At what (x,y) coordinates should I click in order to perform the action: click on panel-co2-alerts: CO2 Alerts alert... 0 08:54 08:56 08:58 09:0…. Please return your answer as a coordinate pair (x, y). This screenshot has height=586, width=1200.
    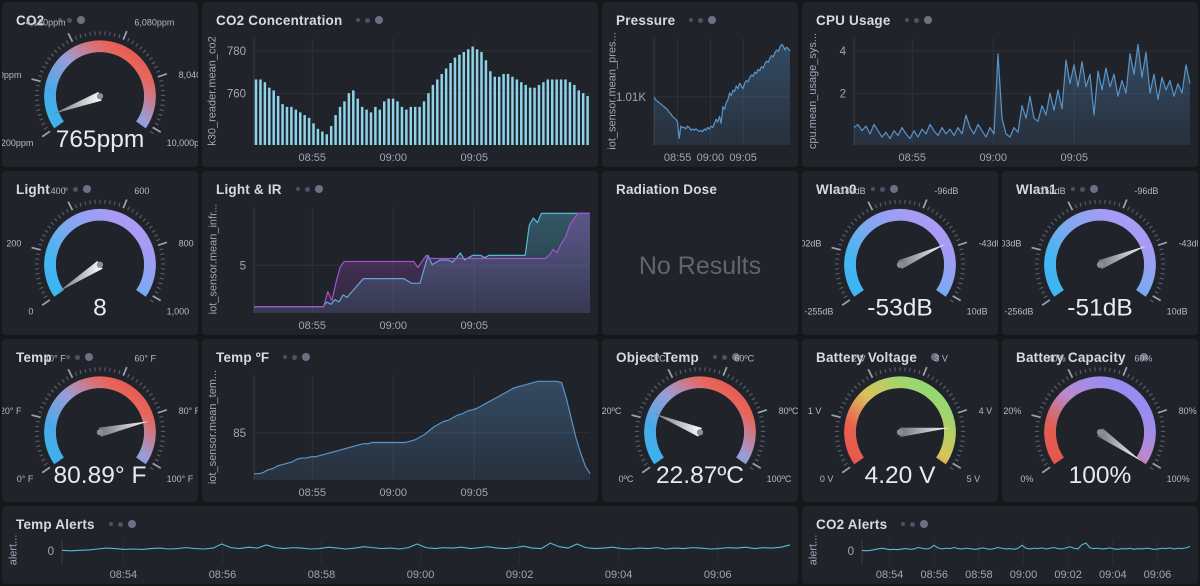
    Looking at the image, I should click on (1000, 545).